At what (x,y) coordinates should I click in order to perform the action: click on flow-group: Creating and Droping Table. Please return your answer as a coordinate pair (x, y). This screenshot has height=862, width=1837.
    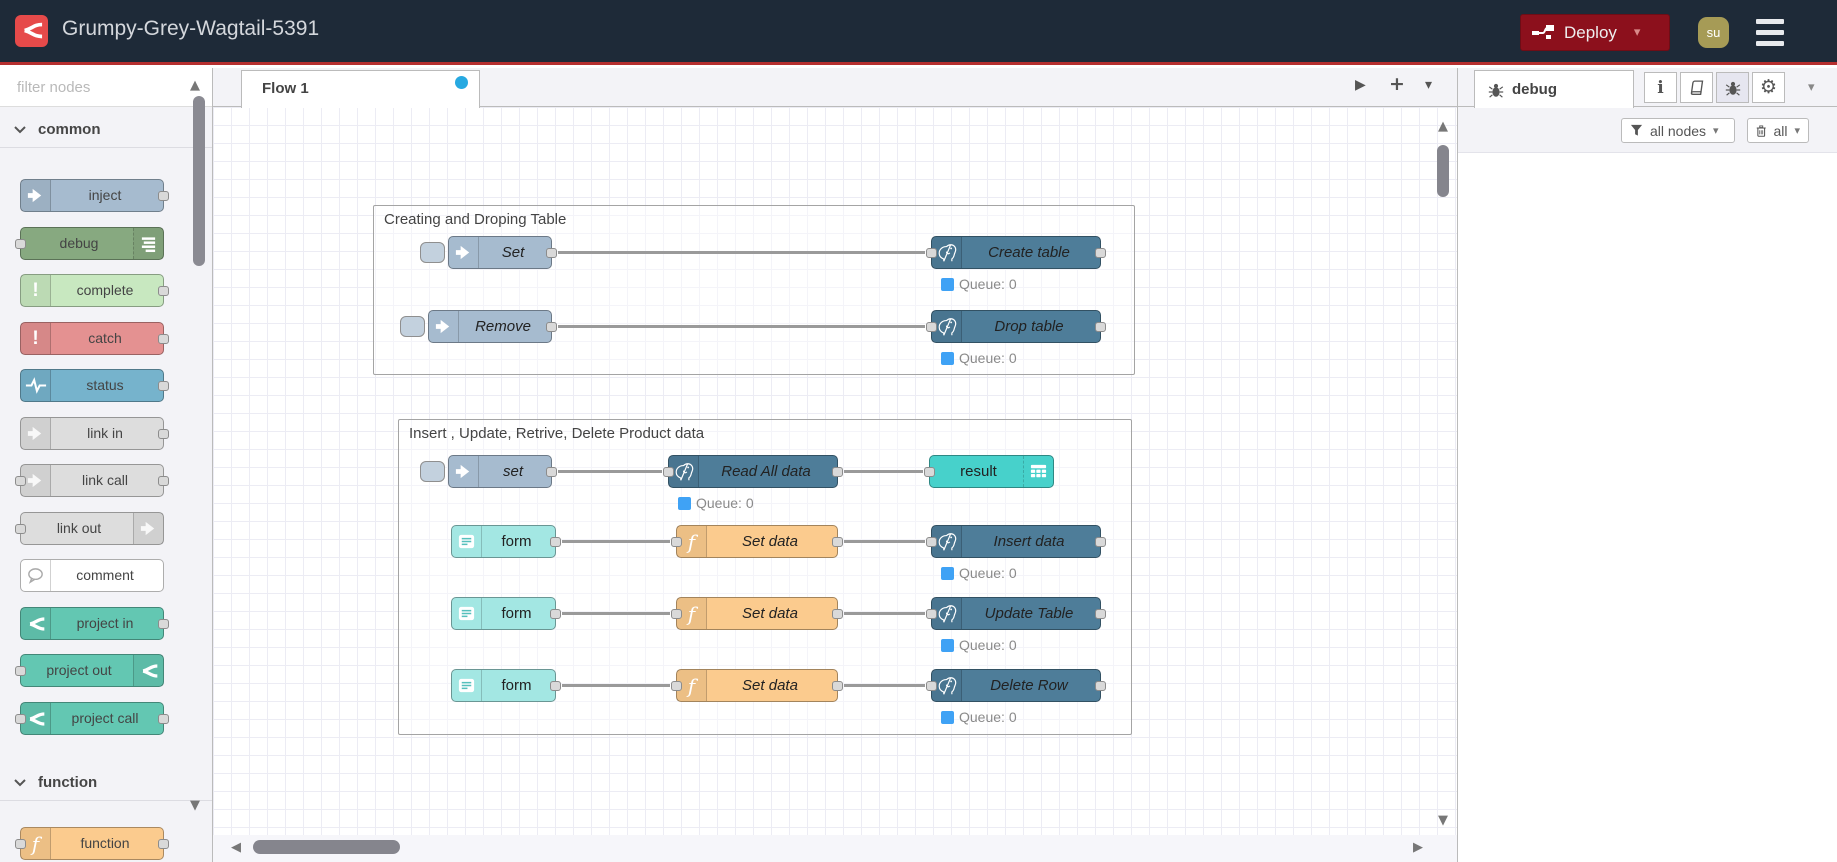
    Looking at the image, I should click on (754, 290).